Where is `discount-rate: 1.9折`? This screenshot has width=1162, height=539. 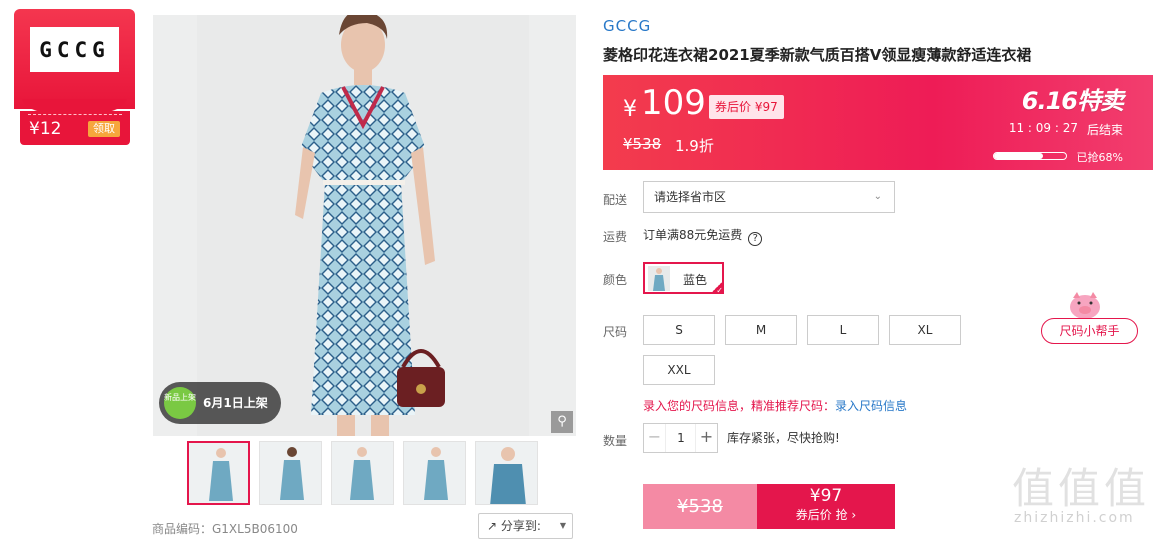 discount-rate: 1.9折 is located at coordinates (694, 146).